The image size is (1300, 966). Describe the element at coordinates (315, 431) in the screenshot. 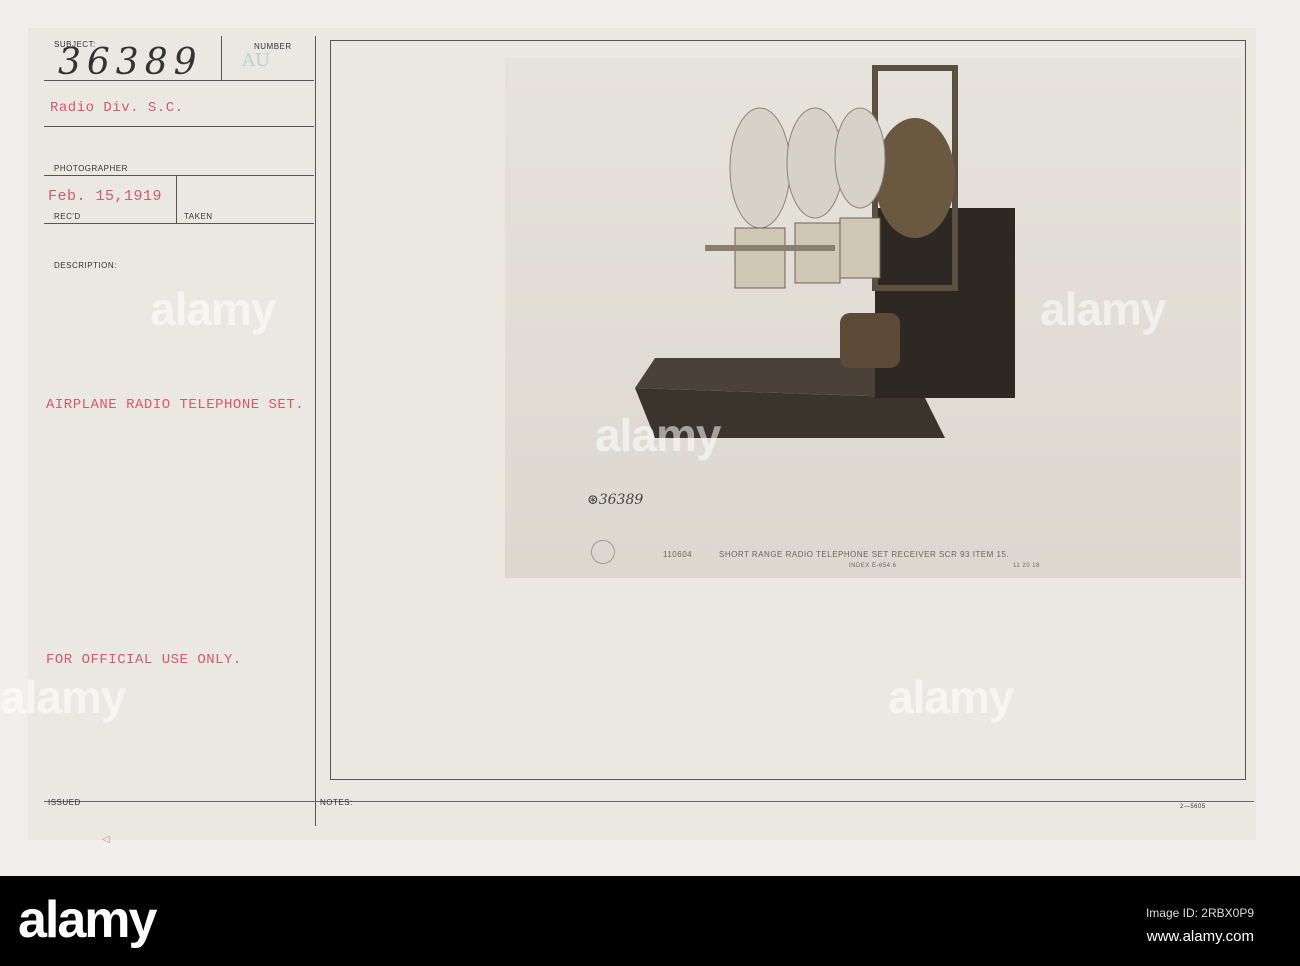

I see `column-divider` at that location.